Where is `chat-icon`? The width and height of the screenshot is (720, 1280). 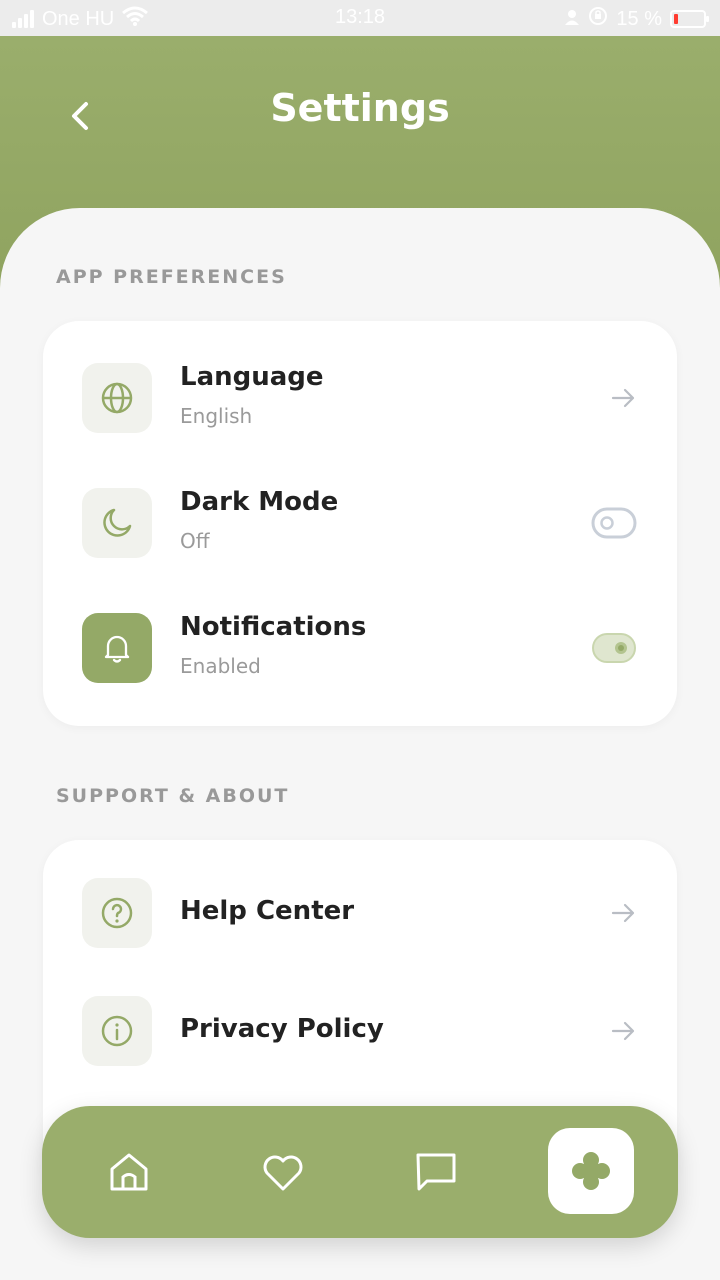
chat-icon is located at coordinates (436, 1172).